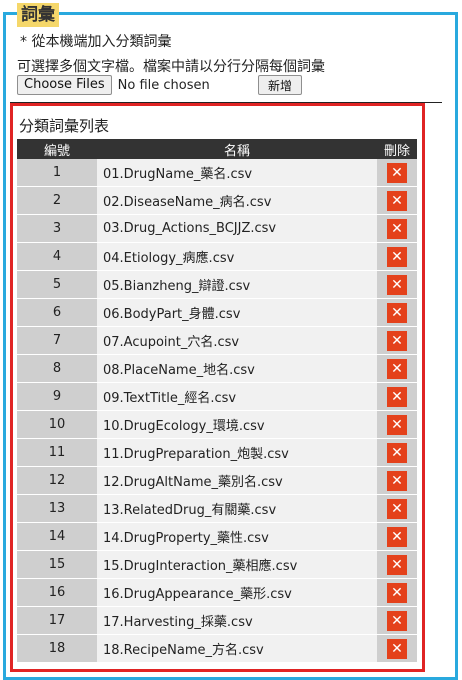 The width and height of the screenshot is (462, 680). What do you see at coordinates (237, 648) in the screenshot?
I see `row-file-name: 18.RecipeName_方名.csv` at bounding box center [237, 648].